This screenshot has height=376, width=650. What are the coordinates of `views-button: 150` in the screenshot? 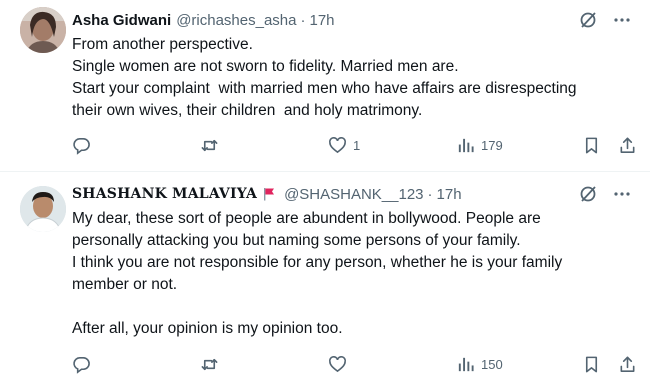 It's located at (479, 364).